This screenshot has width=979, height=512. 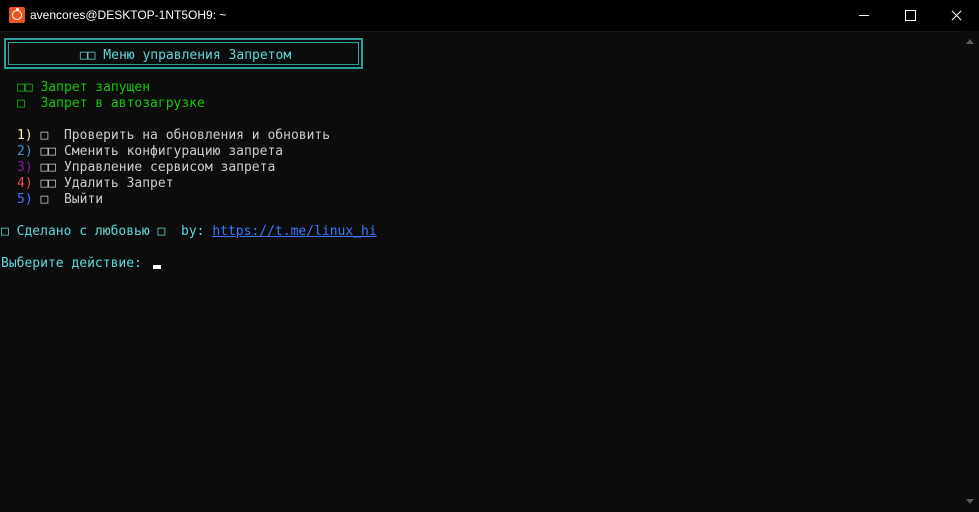 What do you see at coordinates (25, 151) in the screenshot?
I see `menu-item-number: 2)` at bounding box center [25, 151].